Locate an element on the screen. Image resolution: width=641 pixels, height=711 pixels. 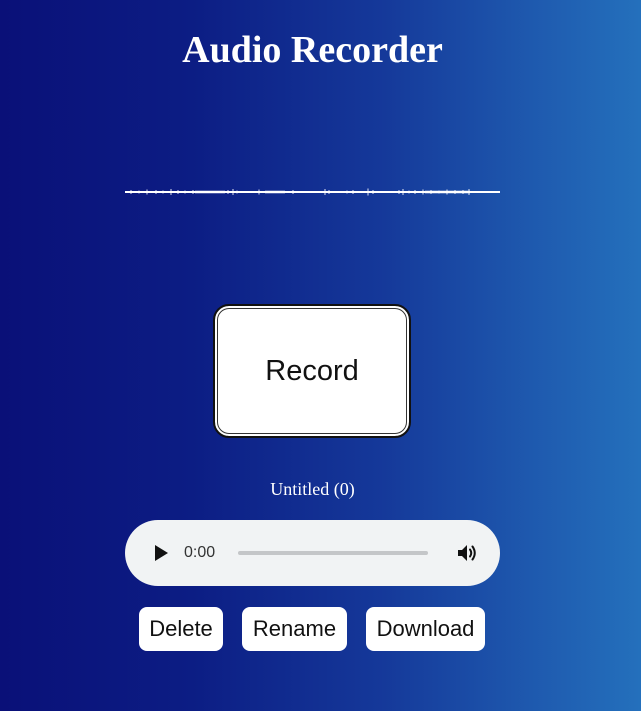
seek-slider is located at coordinates (333, 553).